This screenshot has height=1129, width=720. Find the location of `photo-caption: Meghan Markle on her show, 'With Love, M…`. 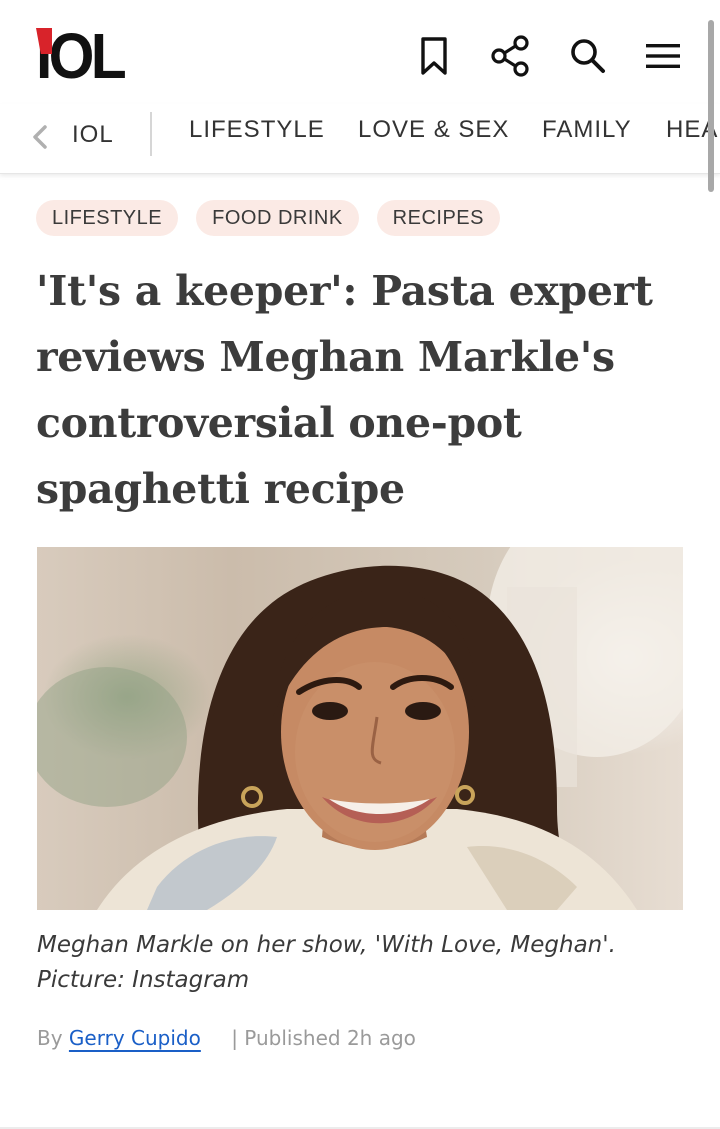

photo-caption: Meghan Markle on her show, 'With Love, M… is located at coordinates (326, 962).